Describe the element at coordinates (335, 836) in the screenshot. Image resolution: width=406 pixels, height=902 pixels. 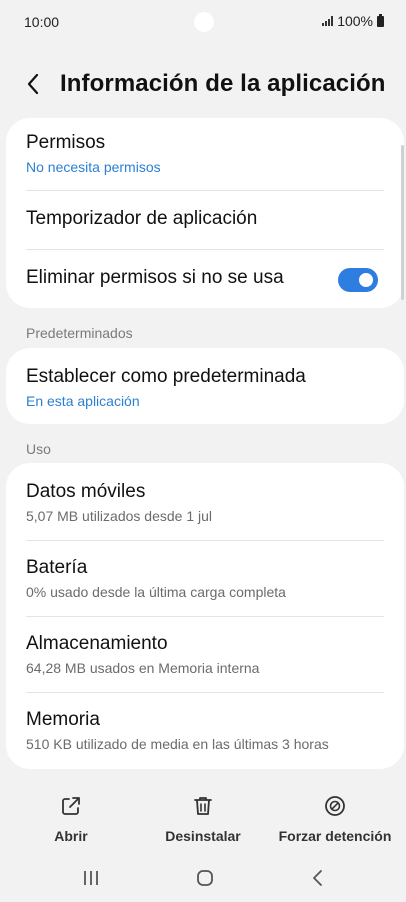
I see `force-stop-label: Forzar detención` at that location.